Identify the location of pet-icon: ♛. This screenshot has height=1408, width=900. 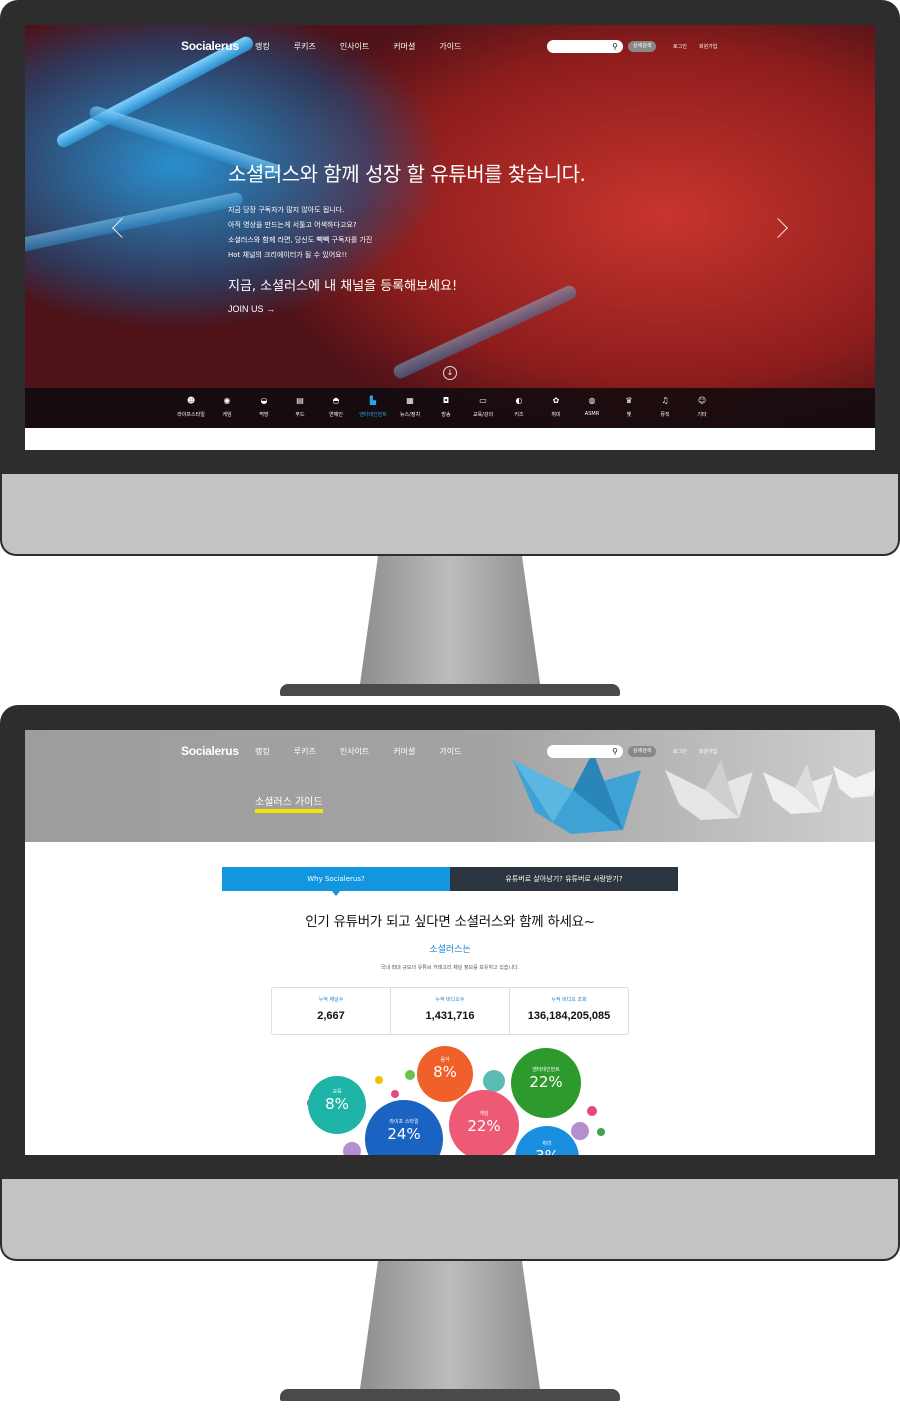
(629, 400).